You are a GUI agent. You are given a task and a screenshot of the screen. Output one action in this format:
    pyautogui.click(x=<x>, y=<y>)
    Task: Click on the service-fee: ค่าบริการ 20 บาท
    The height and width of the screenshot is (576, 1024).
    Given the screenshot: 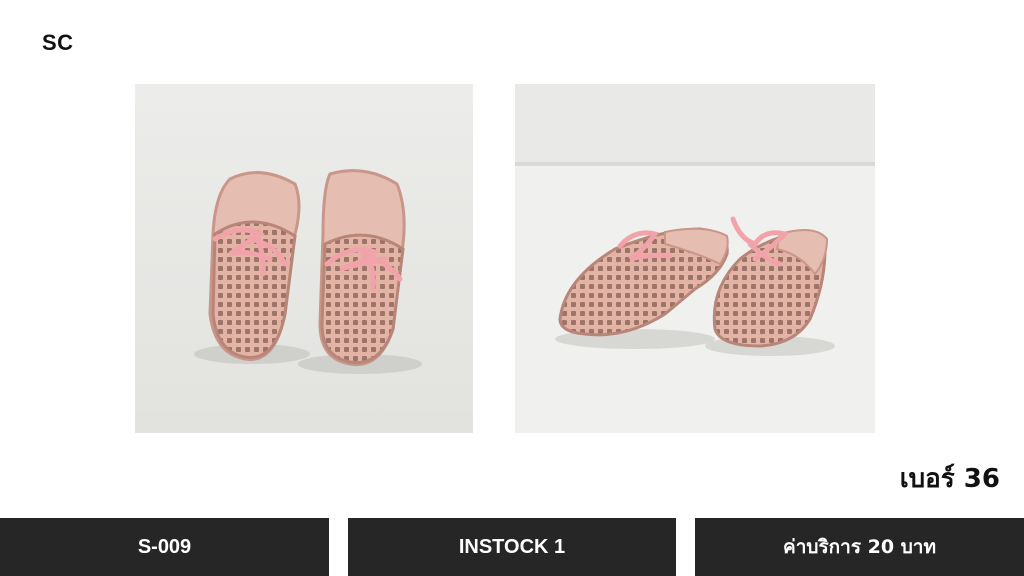 What is the action you would take?
    pyautogui.click(x=859, y=547)
    